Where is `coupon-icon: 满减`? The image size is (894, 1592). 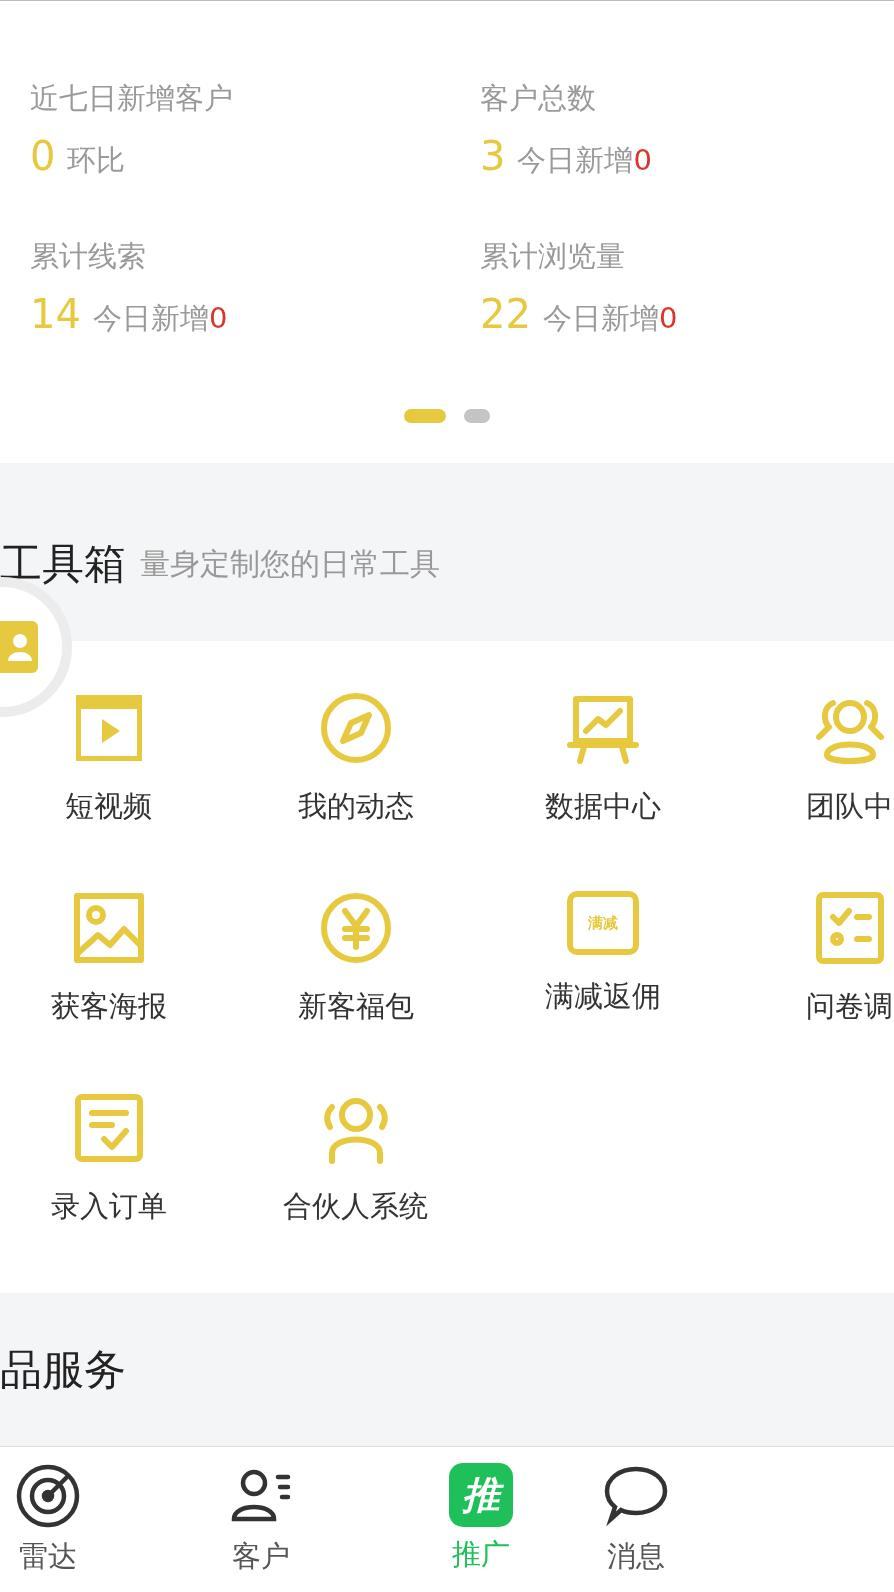
coupon-icon: 满减 is located at coordinates (602, 923).